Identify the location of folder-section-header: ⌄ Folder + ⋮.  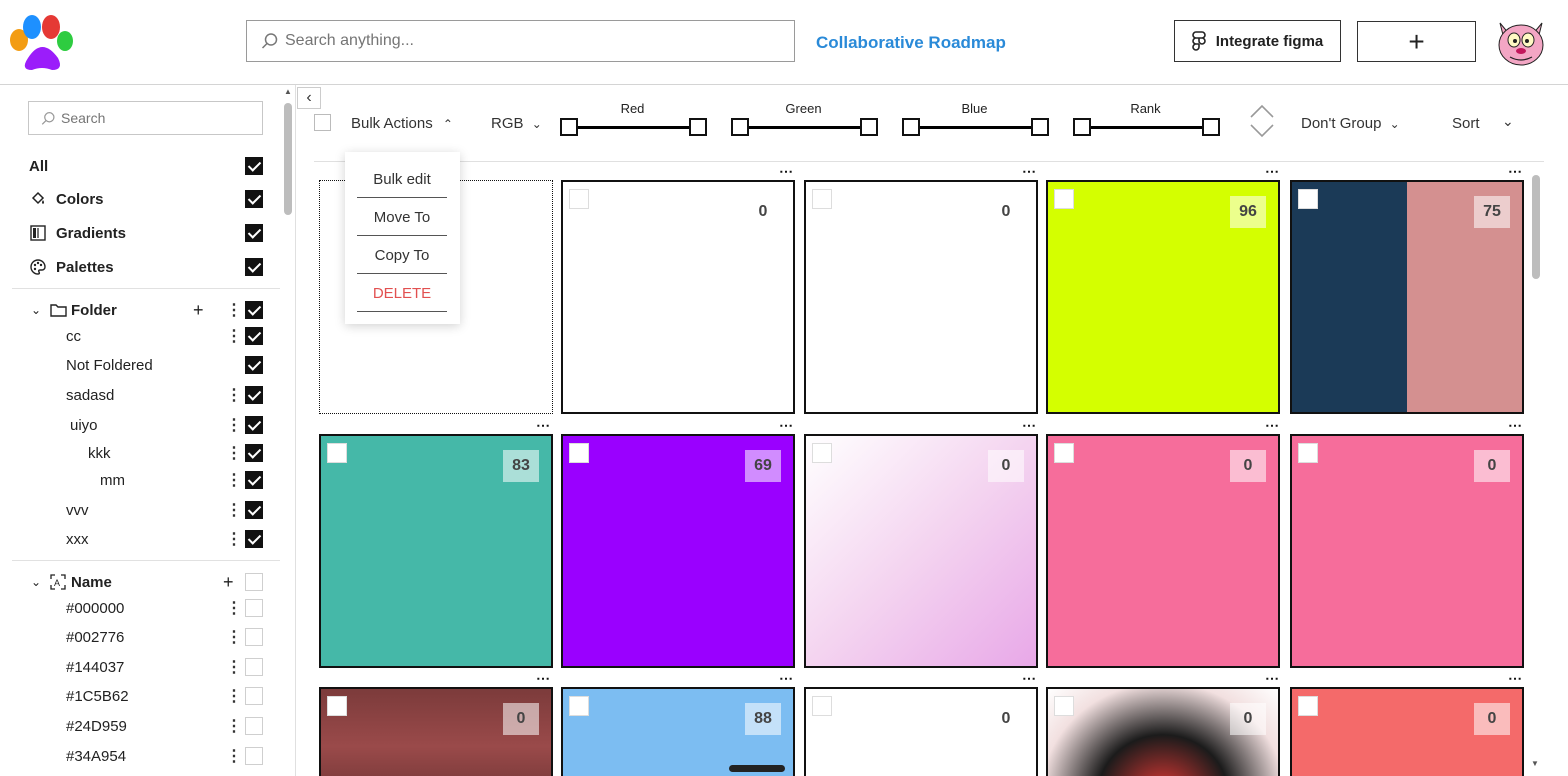
(140, 310).